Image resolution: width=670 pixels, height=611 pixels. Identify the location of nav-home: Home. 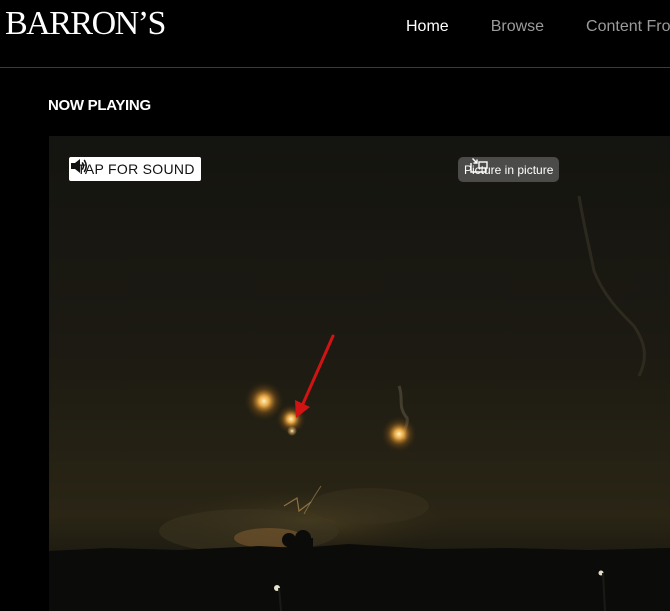
(427, 27).